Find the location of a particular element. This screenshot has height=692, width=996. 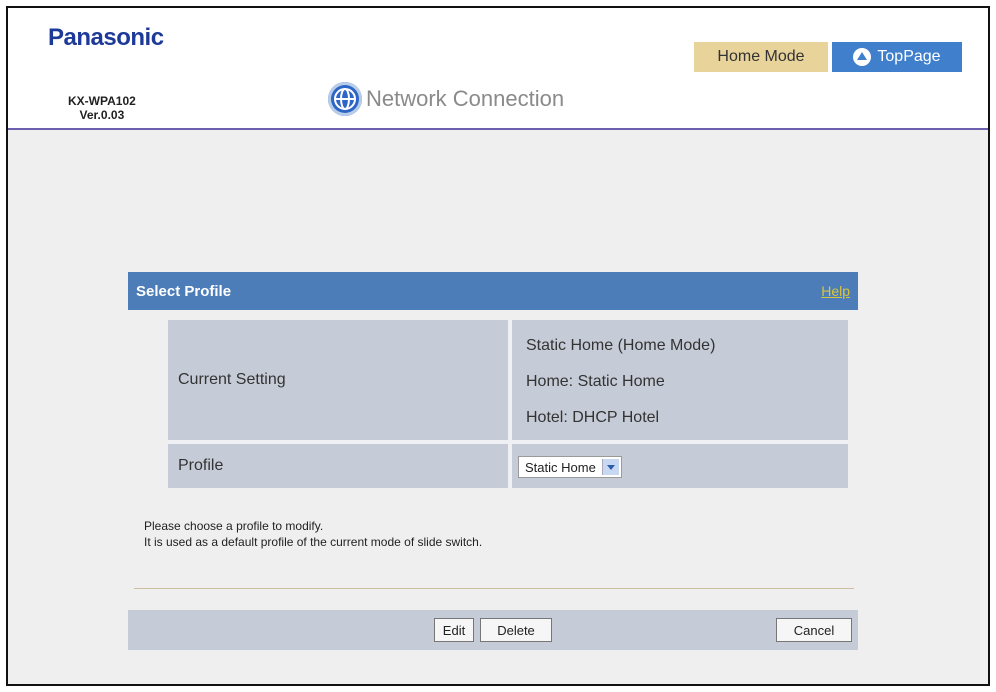

footer-divider is located at coordinates (494, 588).